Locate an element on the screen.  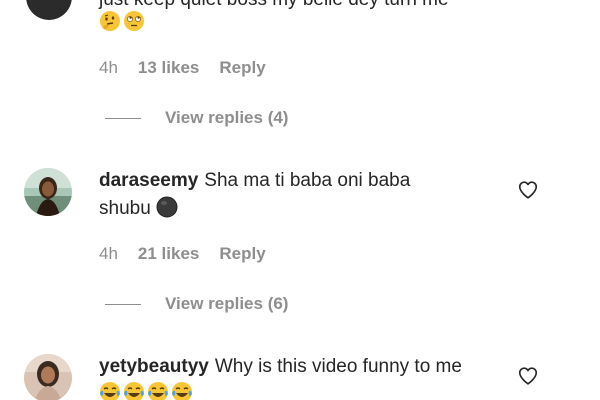
comment-username: daraseemy is located at coordinates (148, 180).